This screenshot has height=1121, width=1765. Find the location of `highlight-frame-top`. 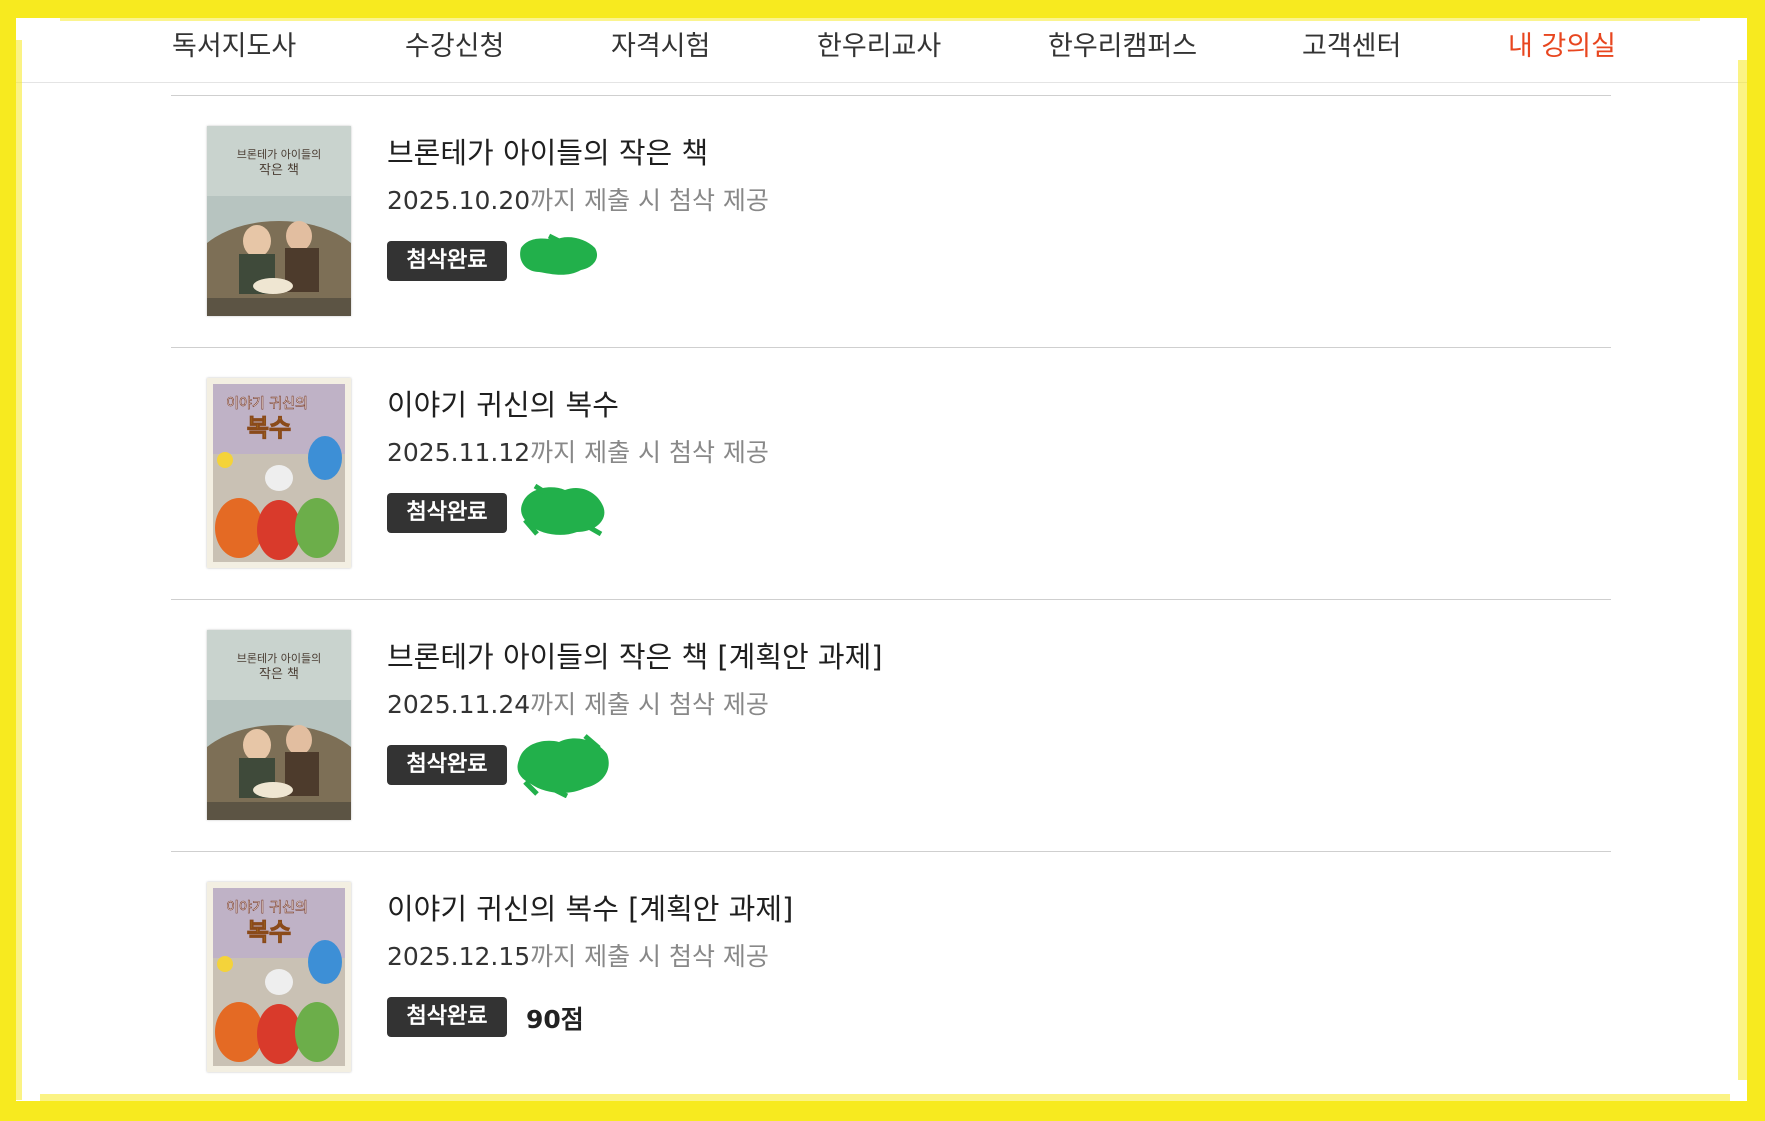

highlight-frame-top is located at coordinates (882, 9).